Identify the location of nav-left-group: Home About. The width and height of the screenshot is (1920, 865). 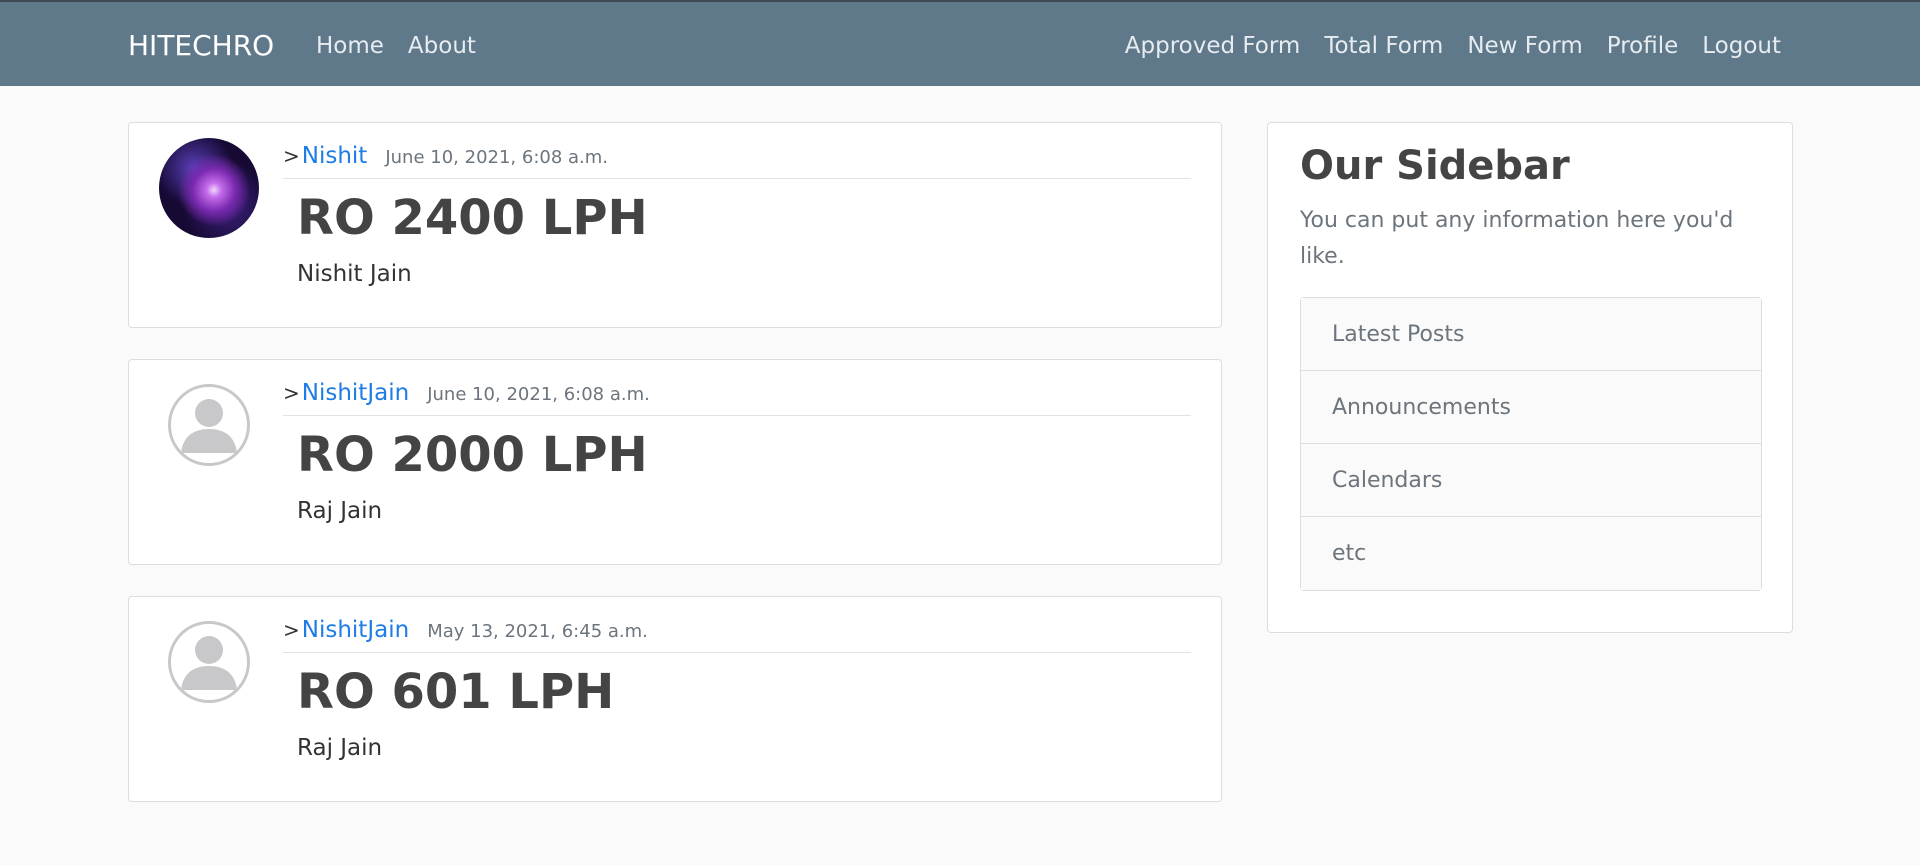
(402, 46).